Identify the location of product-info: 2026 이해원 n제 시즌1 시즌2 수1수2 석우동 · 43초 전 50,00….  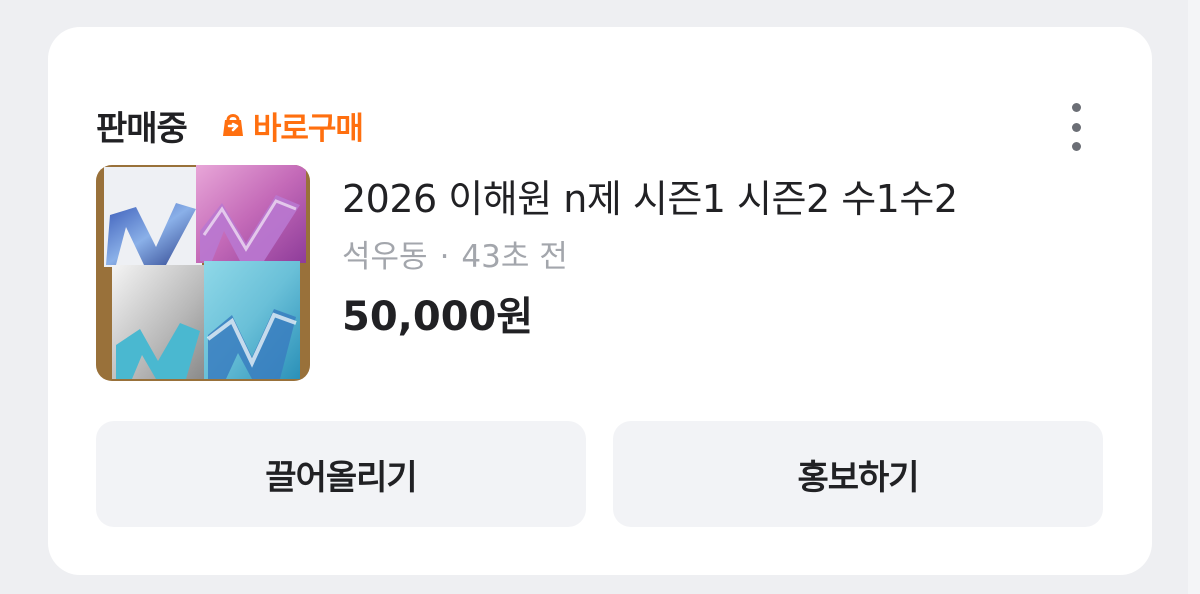
(650, 258).